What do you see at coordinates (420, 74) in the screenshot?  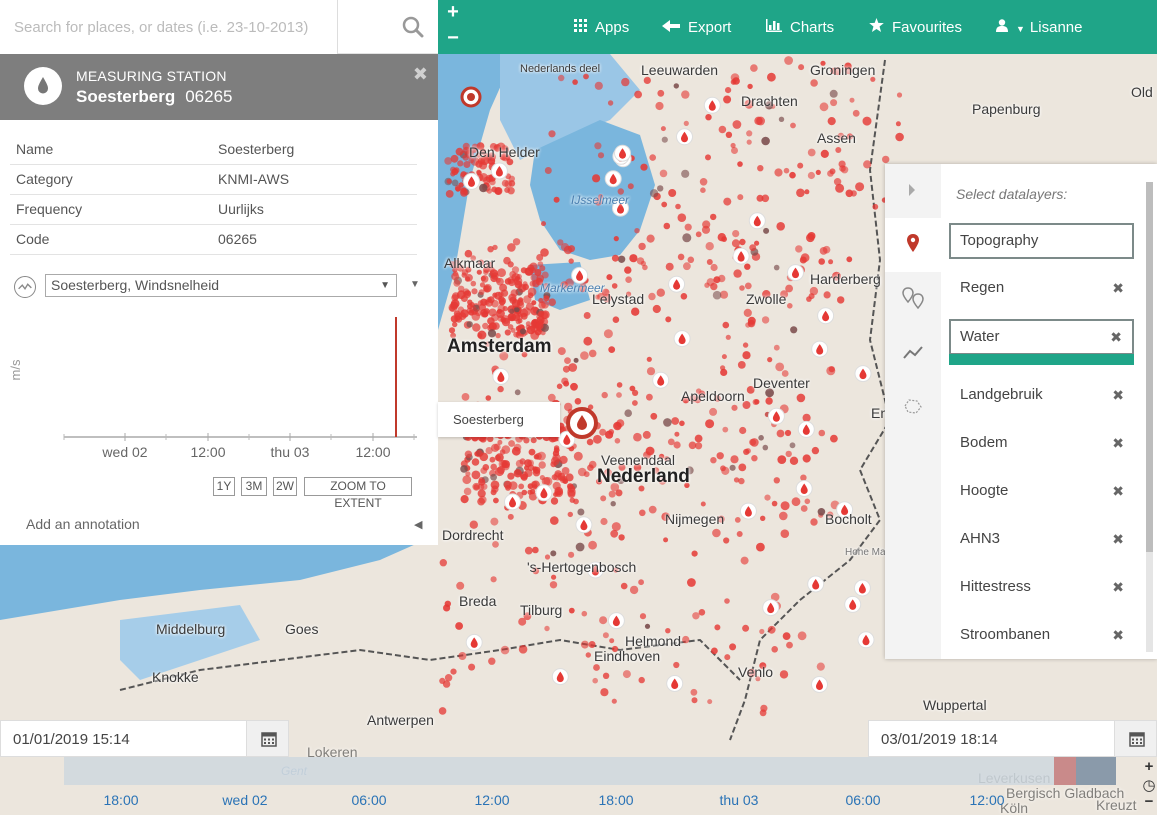 I see `close-icon: ✖` at bounding box center [420, 74].